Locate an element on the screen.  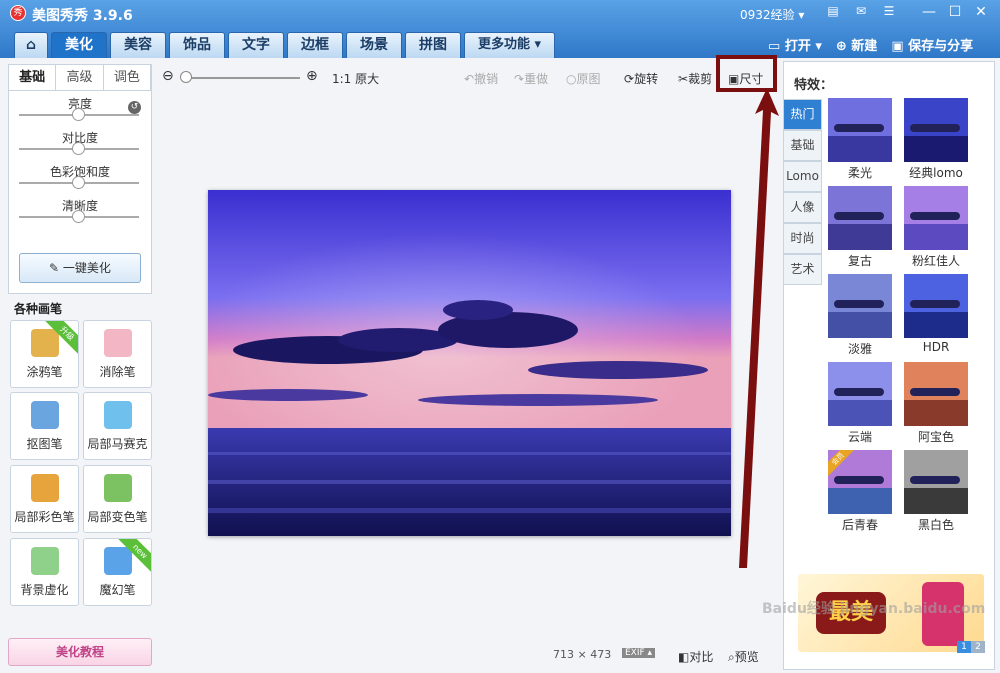
effect-retro: 复古 is located at coordinates (860, 227).